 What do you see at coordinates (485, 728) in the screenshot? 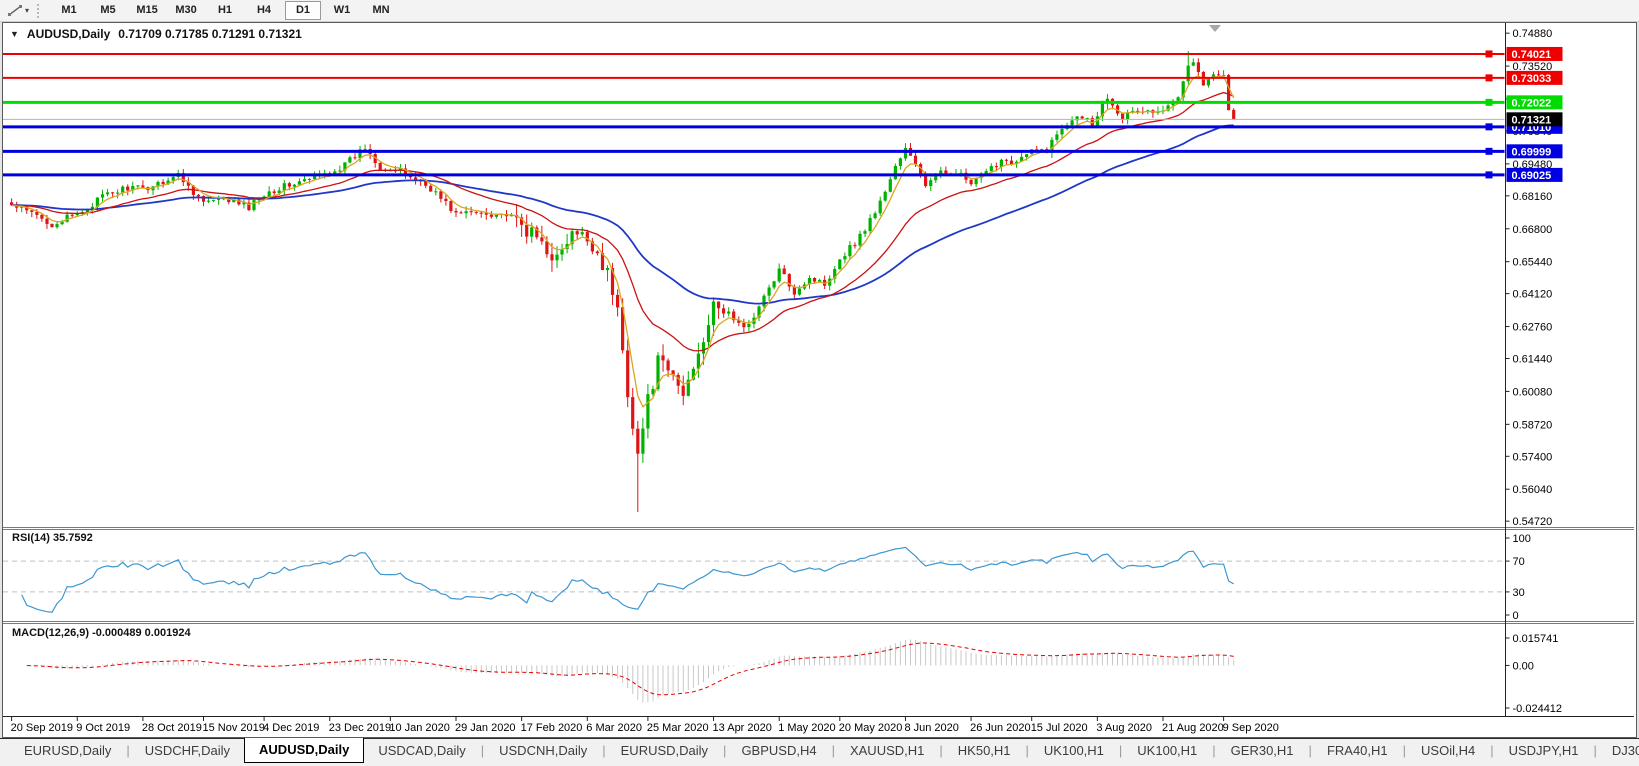
I see `date-tick-label: 29 Jan 2020` at bounding box center [485, 728].